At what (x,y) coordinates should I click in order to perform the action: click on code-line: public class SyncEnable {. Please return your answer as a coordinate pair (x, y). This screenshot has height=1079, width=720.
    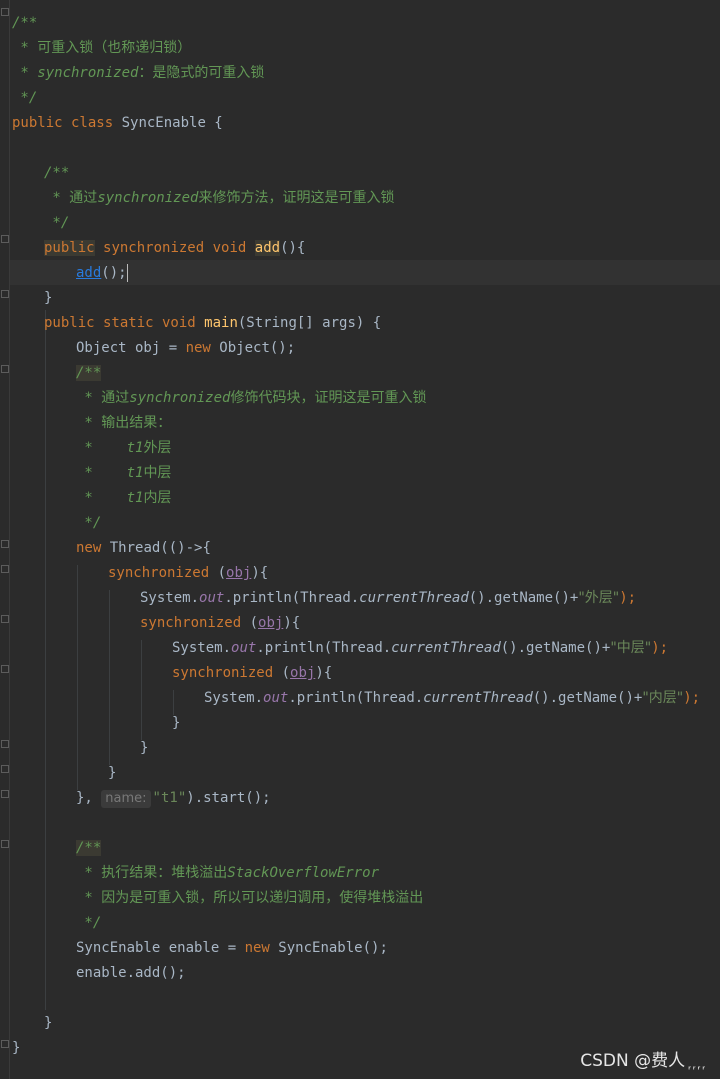
    Looking at the image, I should click on (117, 123).